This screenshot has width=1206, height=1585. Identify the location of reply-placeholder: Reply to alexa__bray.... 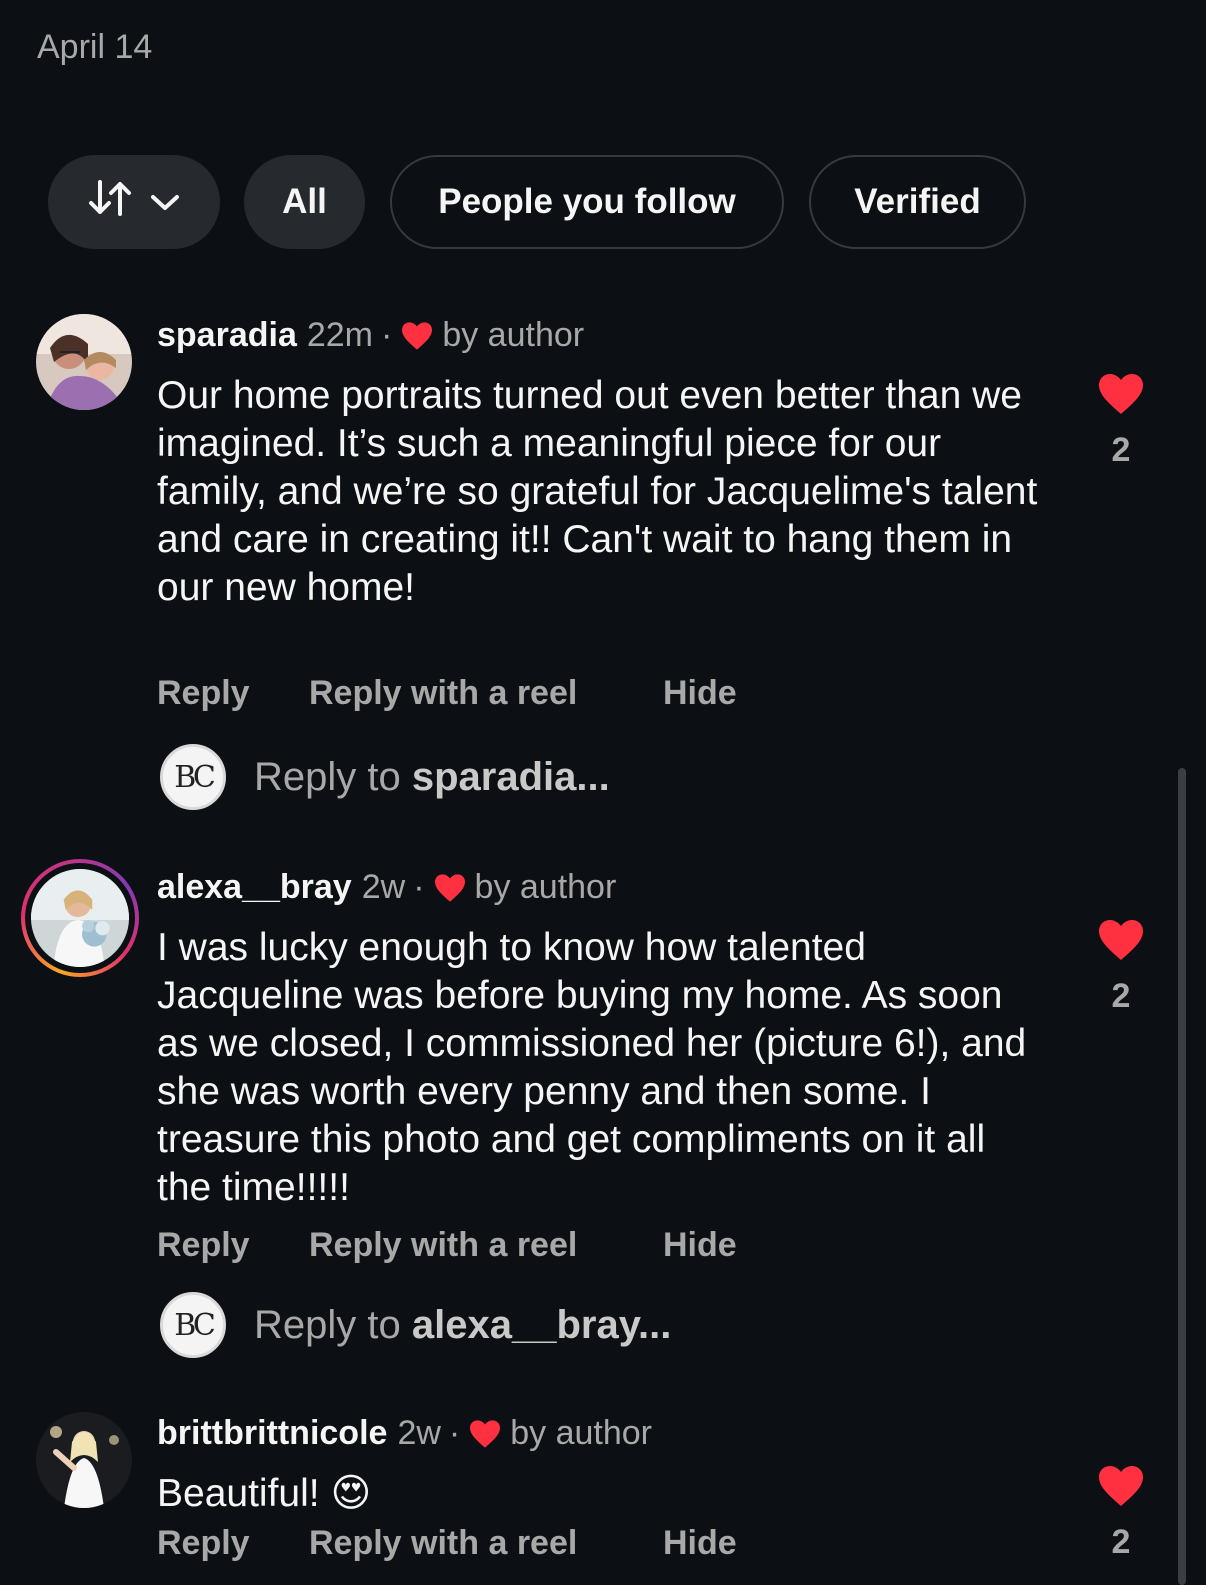
(462, 1325).